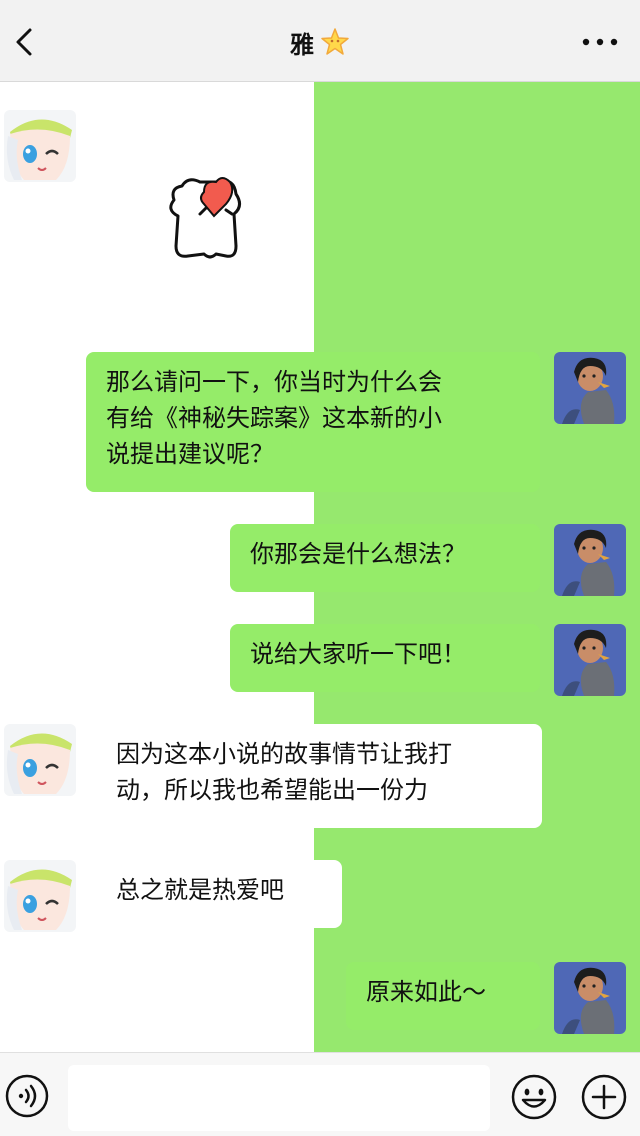 This screenshot has width=640, height=1136. What do you see at coordinates (284, 754) in the screenshot?
I see `message-text: 因为这本小说的故事情节让我打` at bounding box center [284, 754].